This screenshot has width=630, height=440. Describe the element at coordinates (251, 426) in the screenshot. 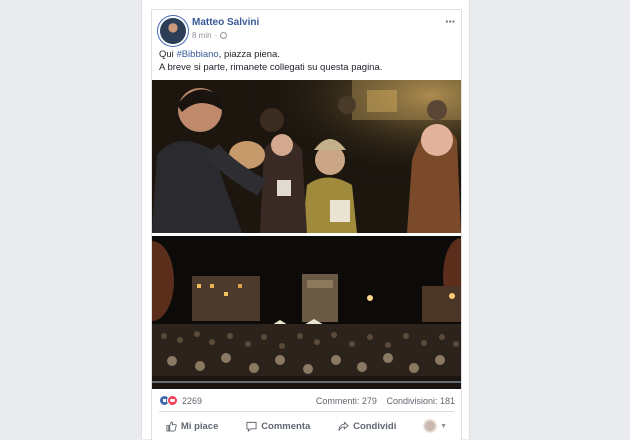

I see `comment-icon` at that location.